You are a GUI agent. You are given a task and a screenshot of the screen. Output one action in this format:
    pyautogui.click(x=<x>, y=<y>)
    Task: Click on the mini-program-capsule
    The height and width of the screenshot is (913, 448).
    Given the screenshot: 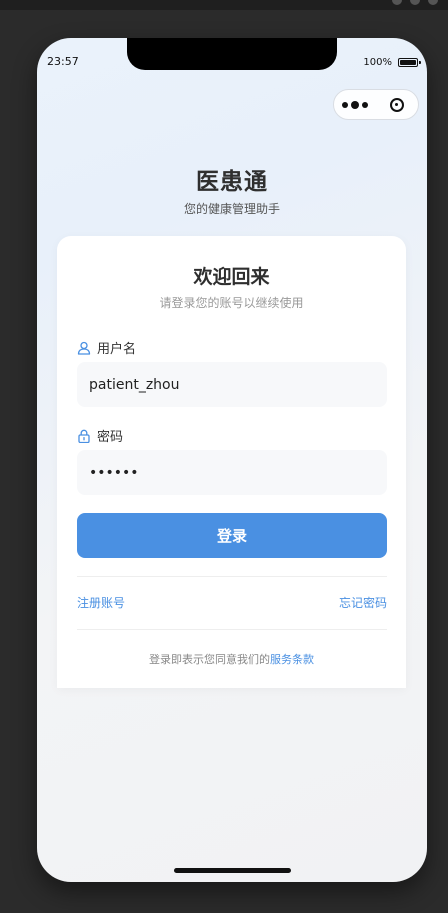 What is the action you would take?
    pyautogui.click(x=376, y=104)
    